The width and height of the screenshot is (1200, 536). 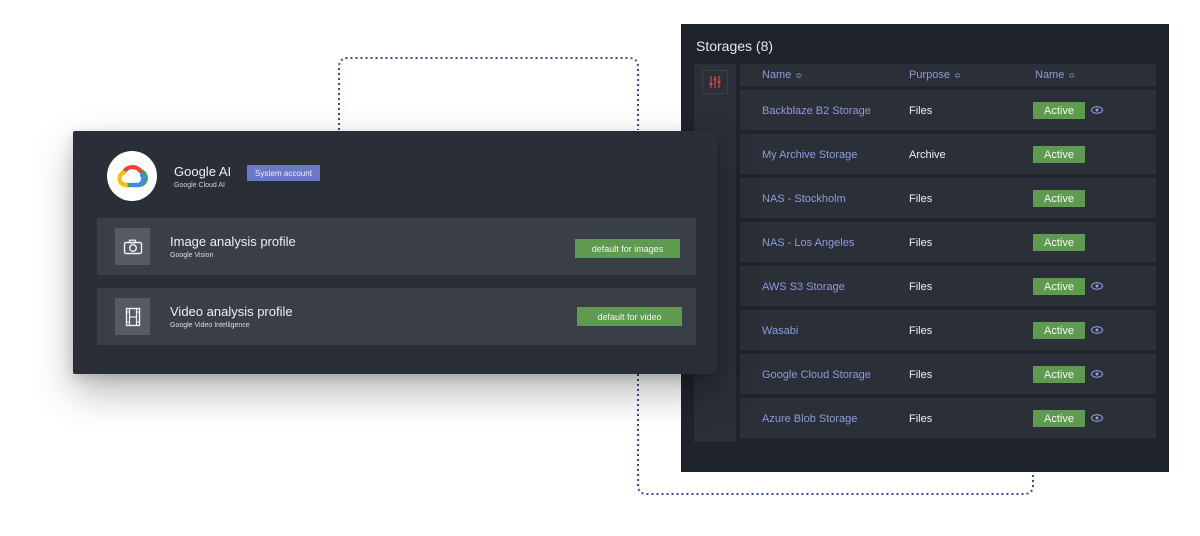 I want to click on table-row: Backblaze B2 Storage Files Active, so click(x=948, y=110).